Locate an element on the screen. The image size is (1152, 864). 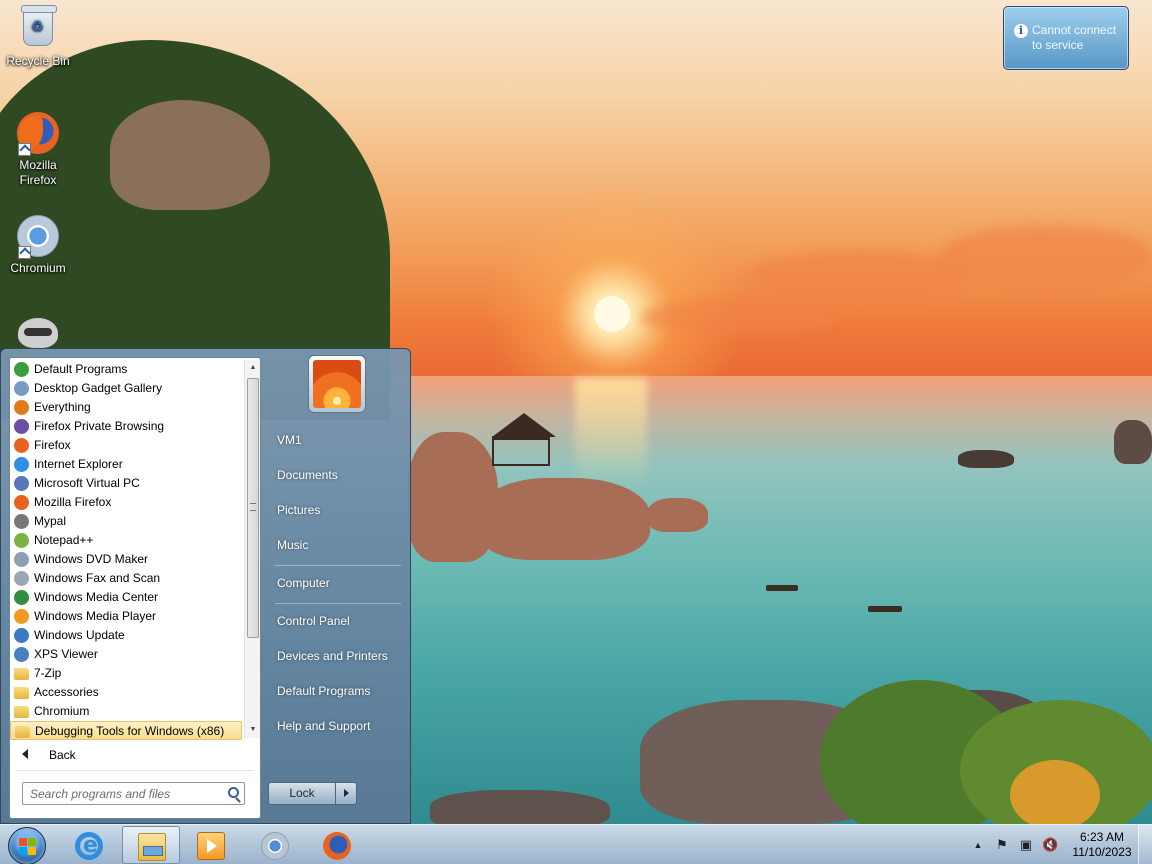
desktop-icon-label: Mozilla Firefox is located at coordinates (38, 172).